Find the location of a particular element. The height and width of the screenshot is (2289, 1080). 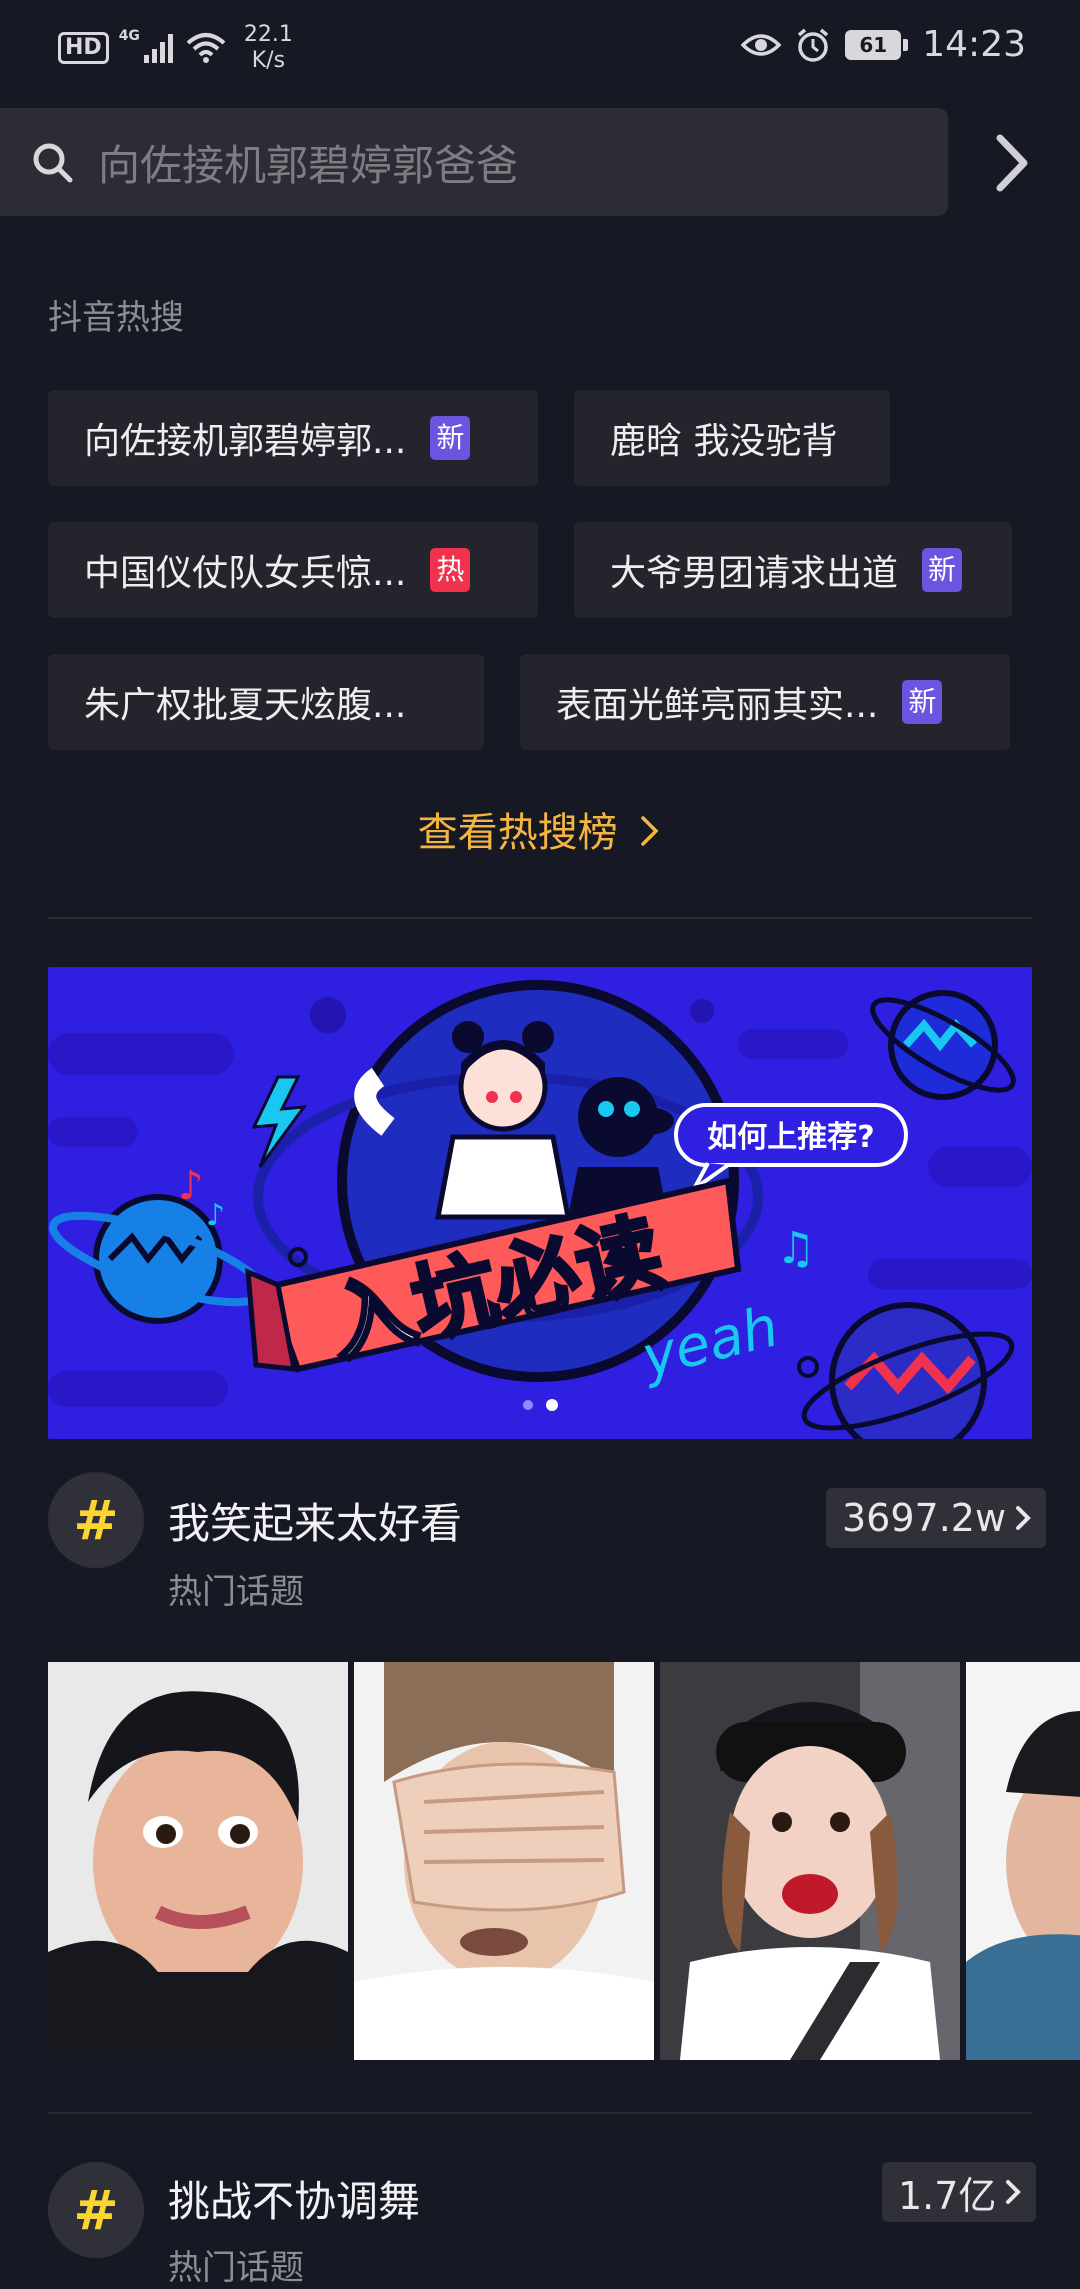

topic-count-button: 3697.2w is located at coordinates (936, 1518).